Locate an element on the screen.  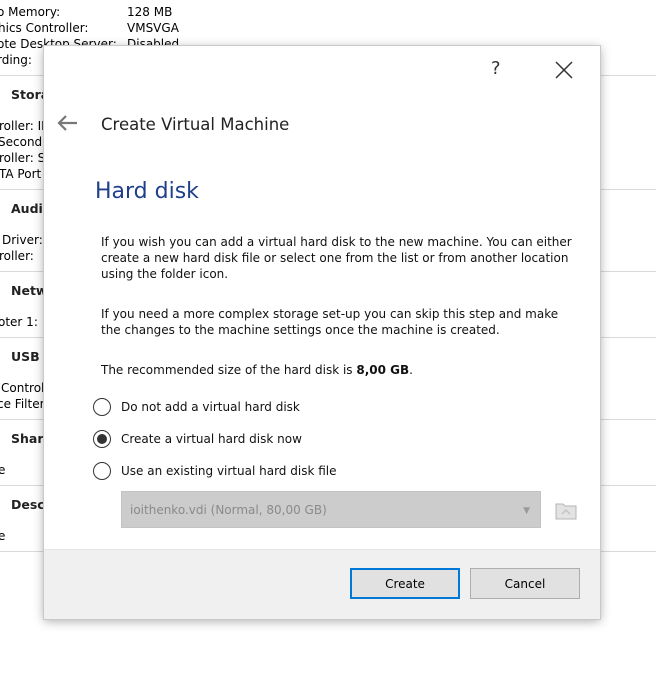
detail-key: Driver: is located at coordinates (22, 240).